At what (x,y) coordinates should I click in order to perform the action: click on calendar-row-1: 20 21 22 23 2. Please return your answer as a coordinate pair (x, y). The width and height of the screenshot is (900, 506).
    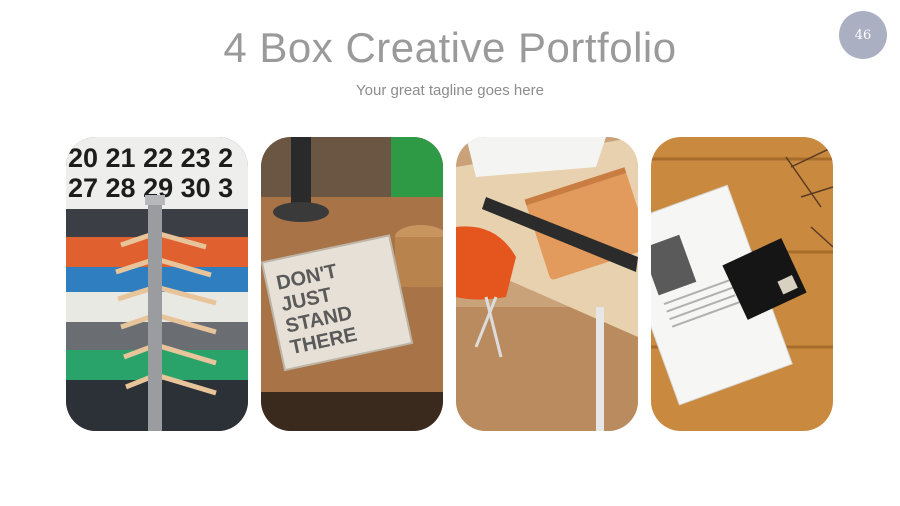
    Looking at the image, I should click on (150, 158).